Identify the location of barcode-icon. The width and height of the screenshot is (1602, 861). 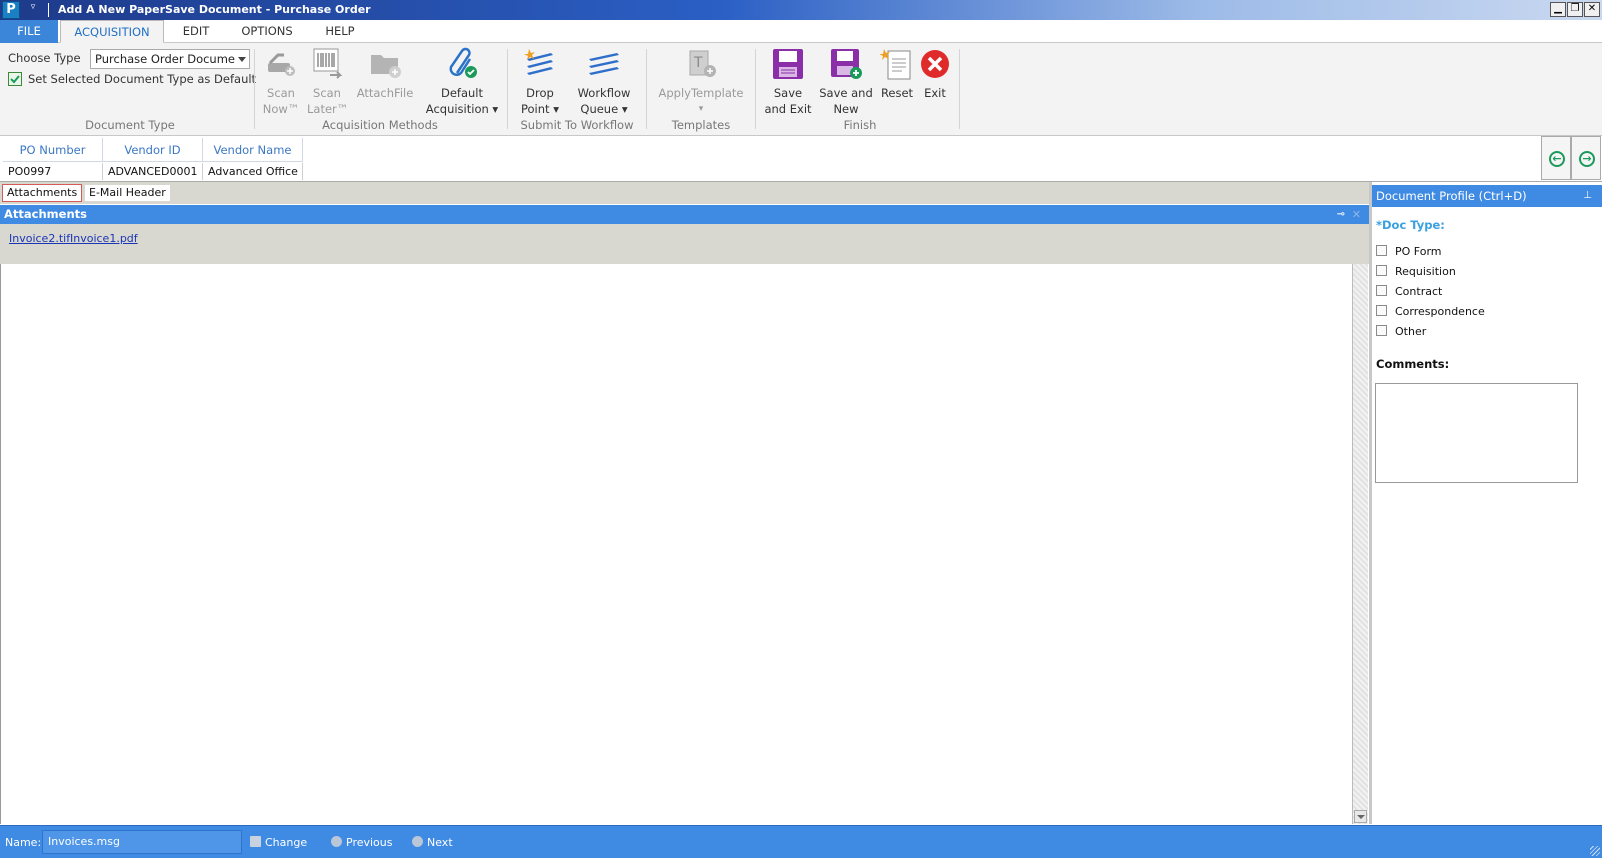
(327, 64).